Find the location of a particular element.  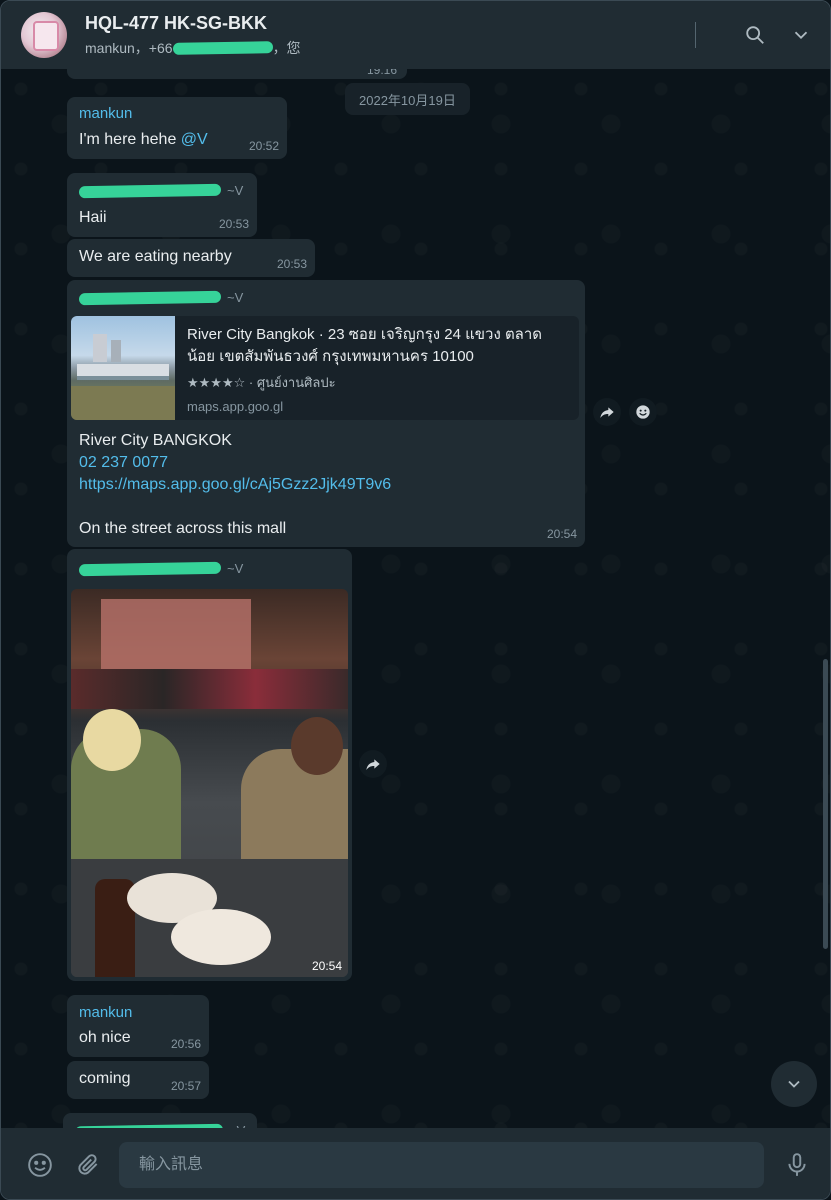

voice-button is located at coordinates (797, 1165).